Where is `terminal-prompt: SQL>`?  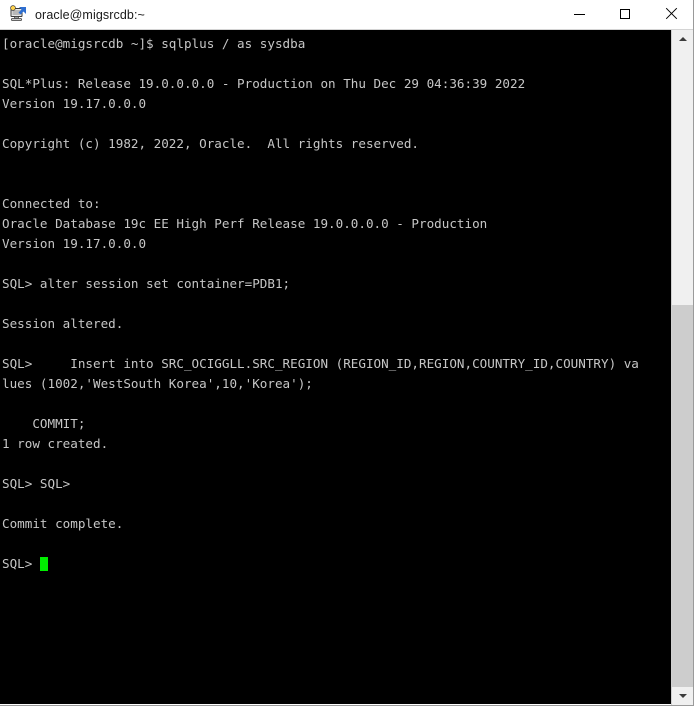 terminal-prompt: SQL> is located at coordinates (21, 563).